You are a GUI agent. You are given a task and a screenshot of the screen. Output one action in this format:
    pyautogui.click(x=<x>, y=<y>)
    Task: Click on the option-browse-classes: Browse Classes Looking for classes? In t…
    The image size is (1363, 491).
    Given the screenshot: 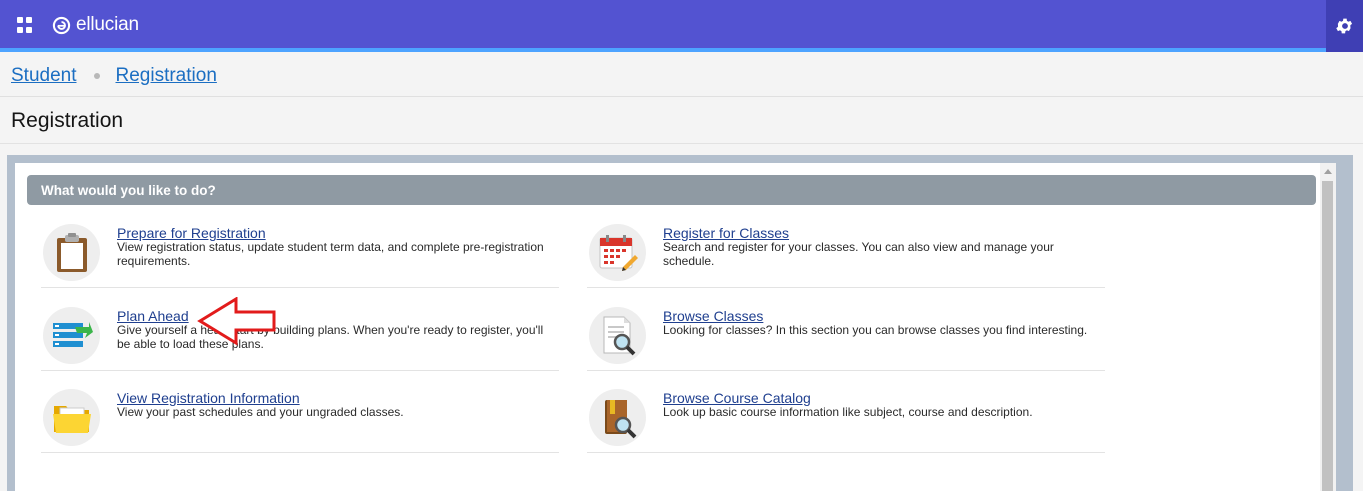 What is the action you would take?
    pyautogui.click(x=846, y=336)
    